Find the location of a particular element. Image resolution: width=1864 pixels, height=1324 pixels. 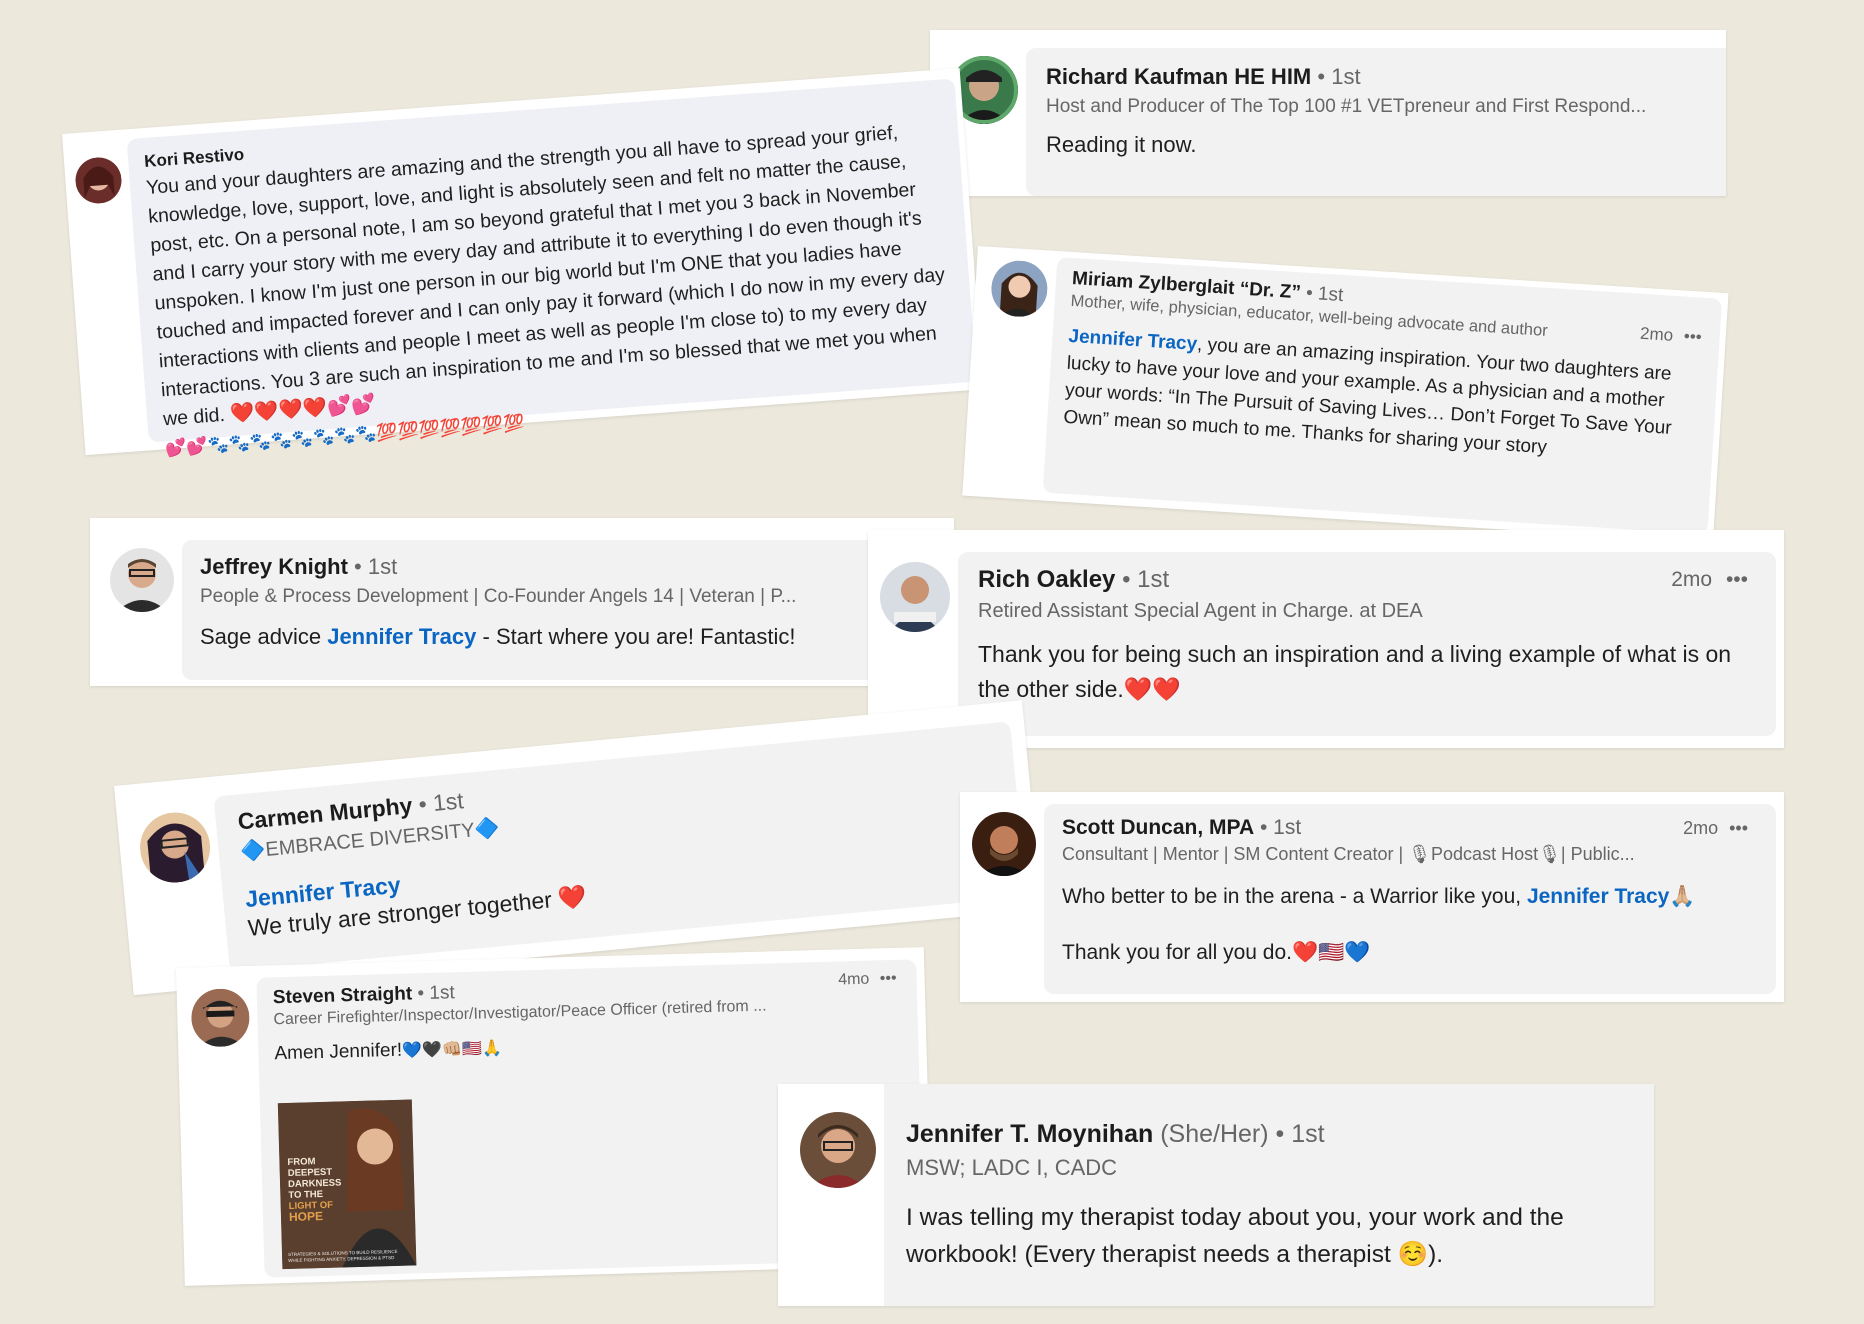

avatar-kori is located at coordinates (98, 180).